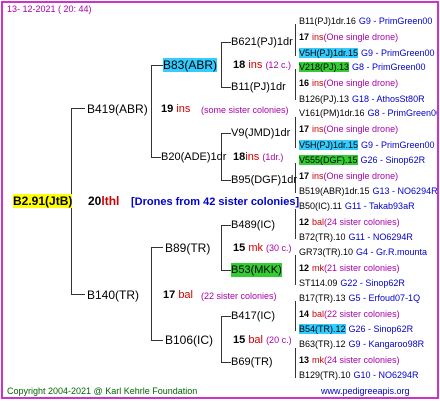  What do you see at coordinates (365, 391) in the screenshot?
I see `site-link: www.pedigreeapis.org` at bounding box center [365, 391].